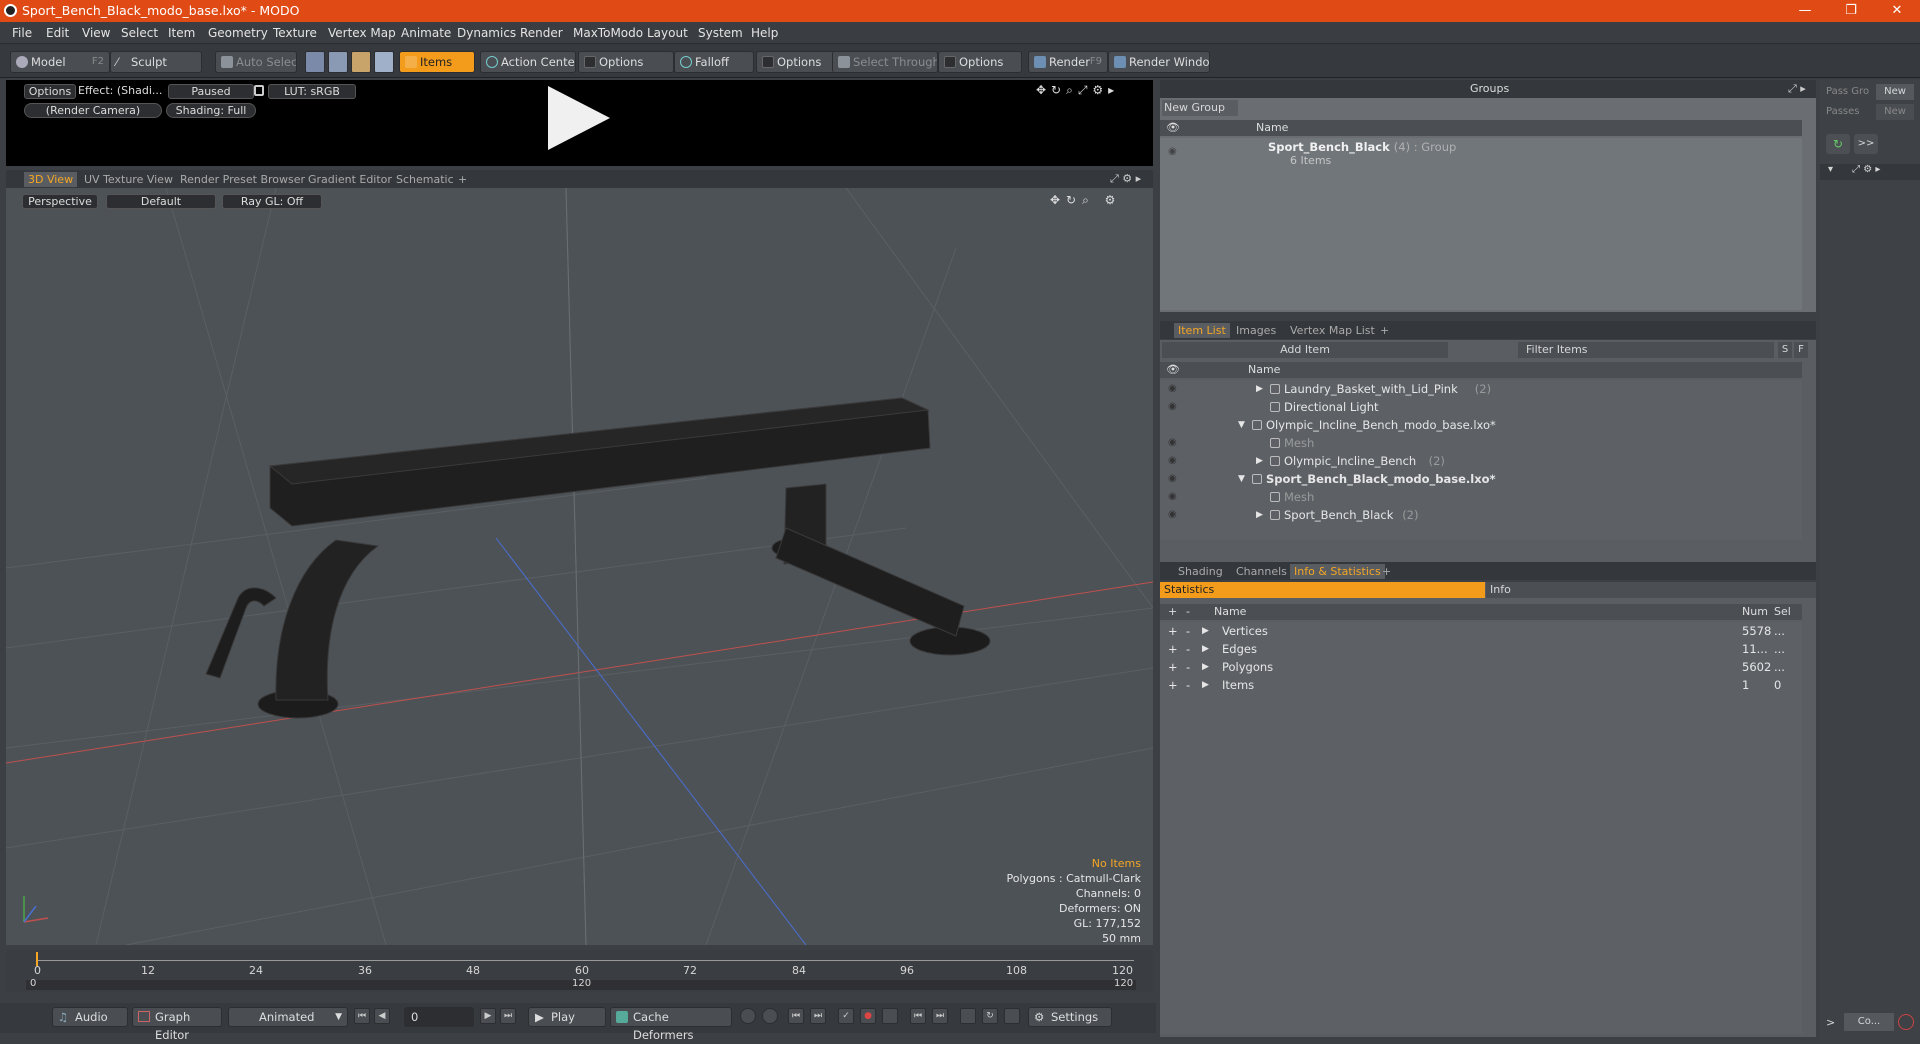 This screenshot has width=1920, height=1044. Describe the element at coordinates (238, 33) in the screenshot. I see `menu-geometry: Geometry` at that location.